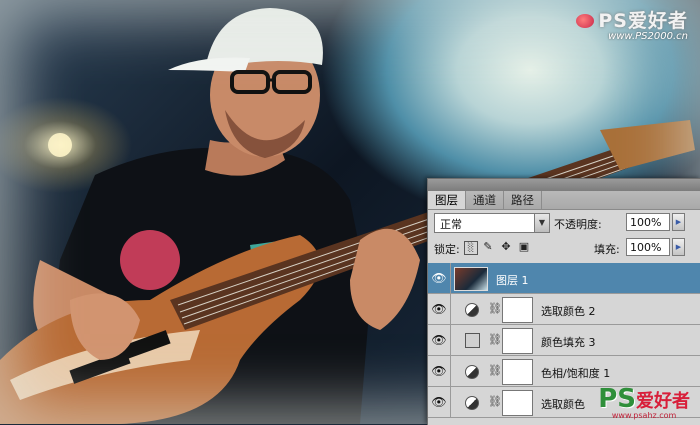 The image size is (700, 425). What do you see at coordinates (451, 224) in the screenshot?
I see `blend-mode-value: 正常` at bounding box center [451, 224].